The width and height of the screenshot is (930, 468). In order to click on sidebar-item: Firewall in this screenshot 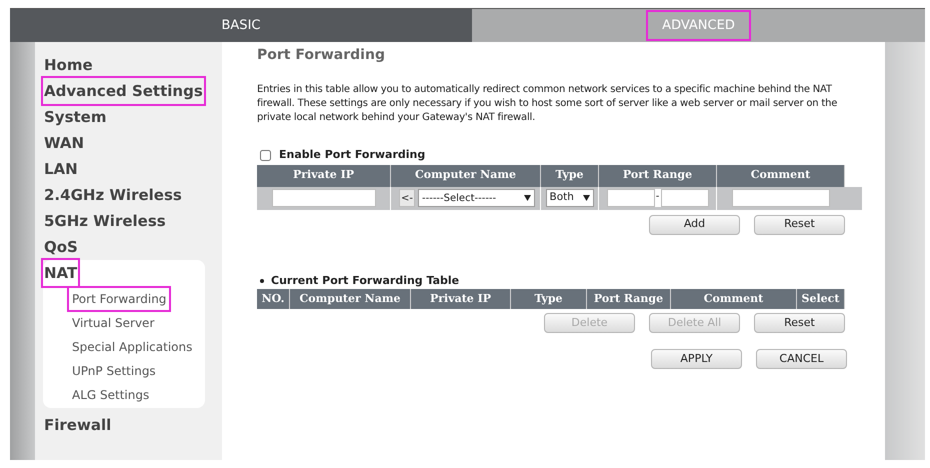, I will do `click(77, 425)`.